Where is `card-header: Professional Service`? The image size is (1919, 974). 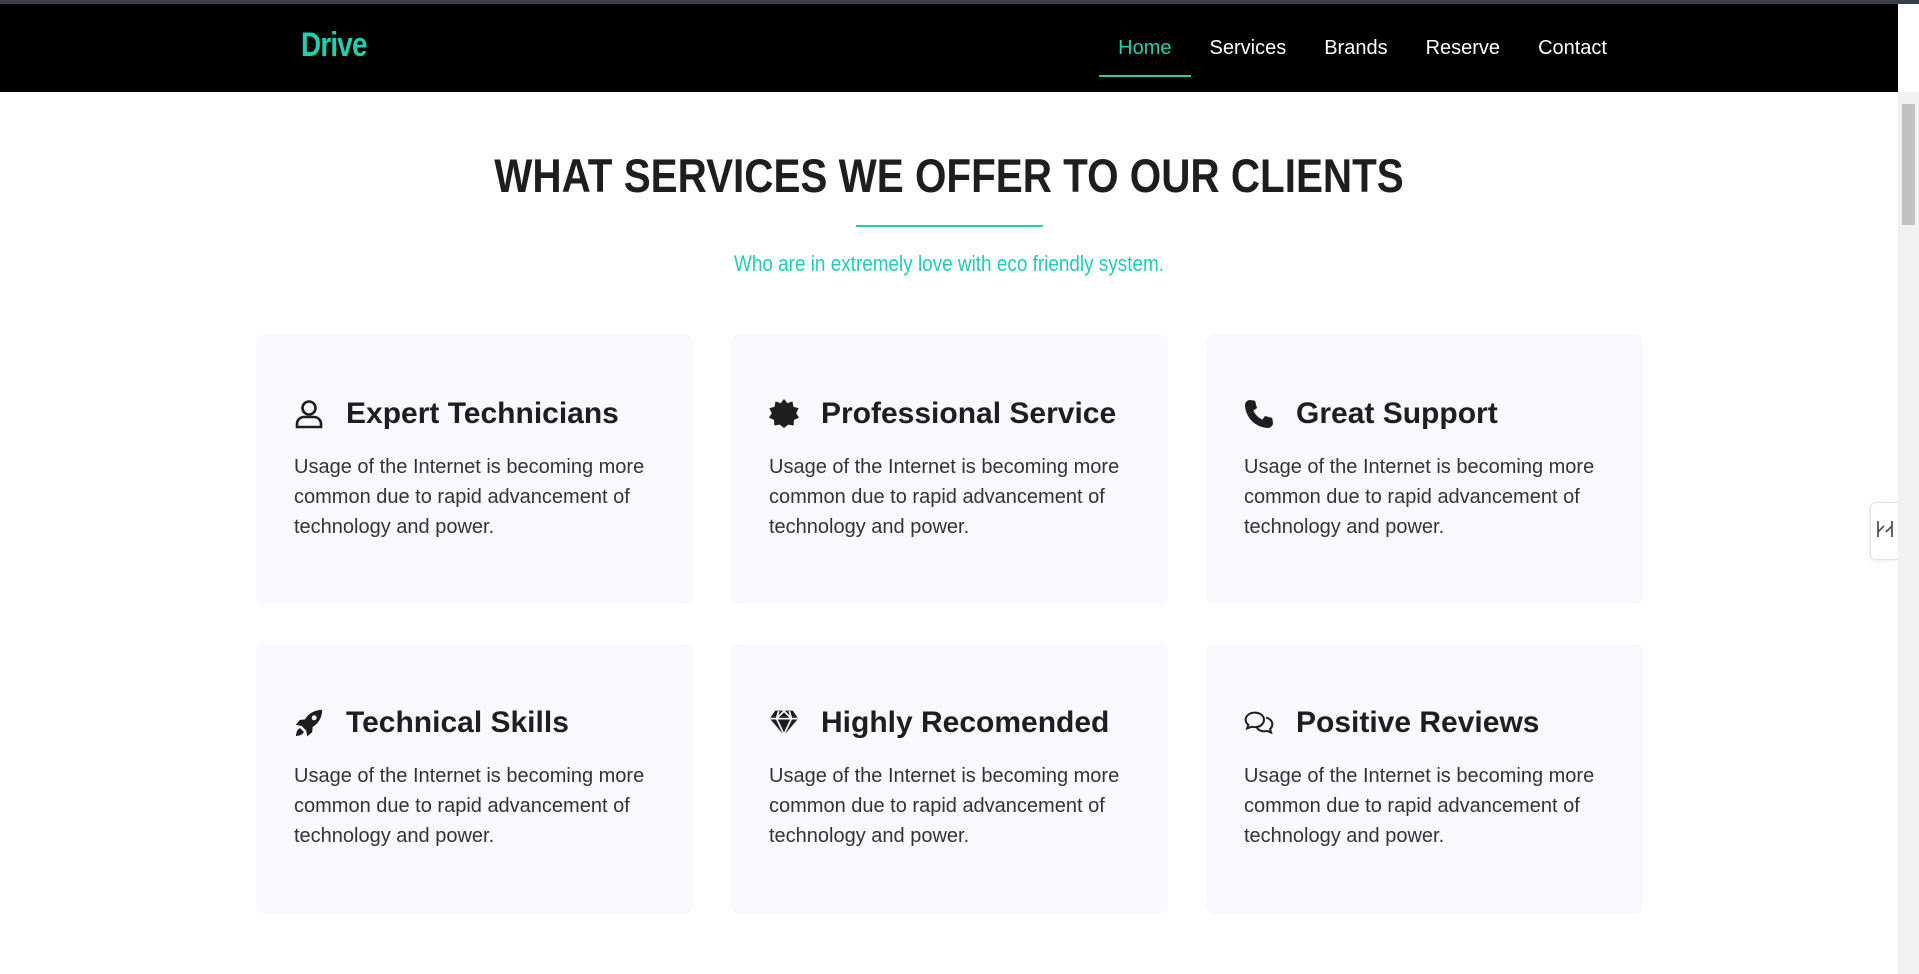
card-header: Professional Service is located at coordinates (949, 414).